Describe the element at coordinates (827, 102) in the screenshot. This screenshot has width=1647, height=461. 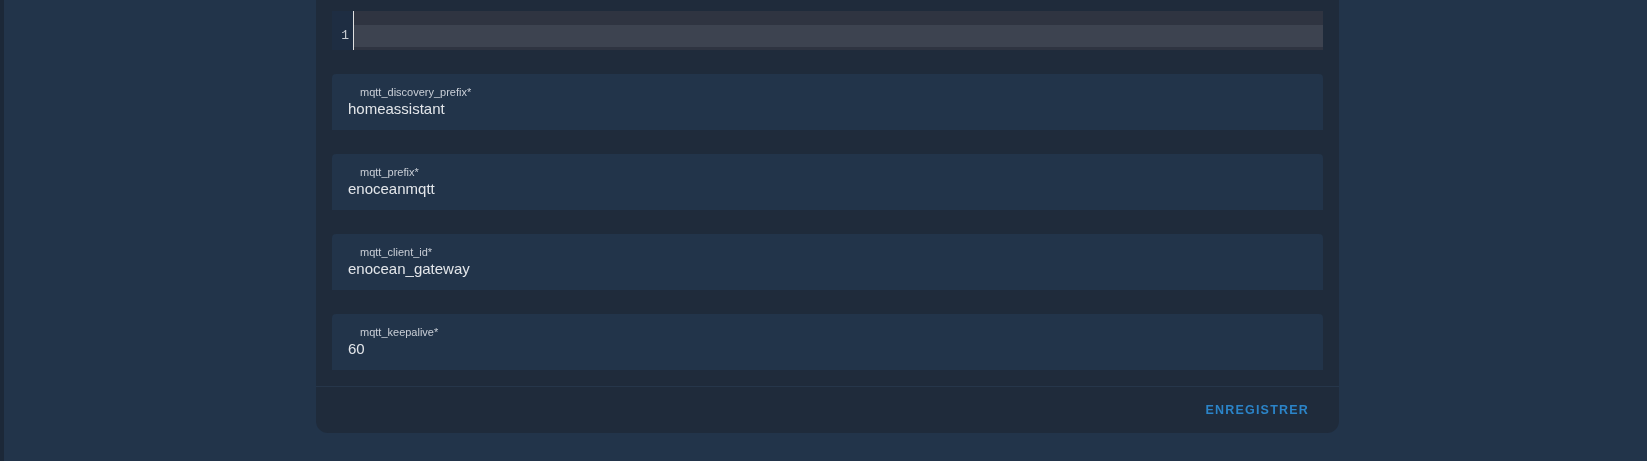
I see `text-field: mqtt_discovery_prefix* homeassistant` at that location.